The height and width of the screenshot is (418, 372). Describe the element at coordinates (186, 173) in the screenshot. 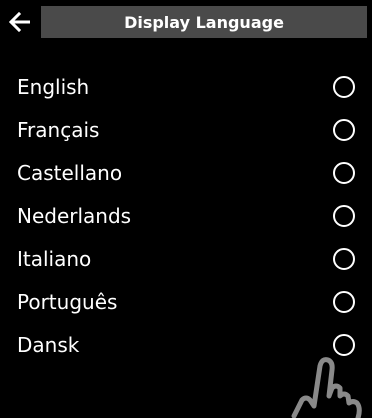

I see `language-option-castellano: Castellano` at that location.